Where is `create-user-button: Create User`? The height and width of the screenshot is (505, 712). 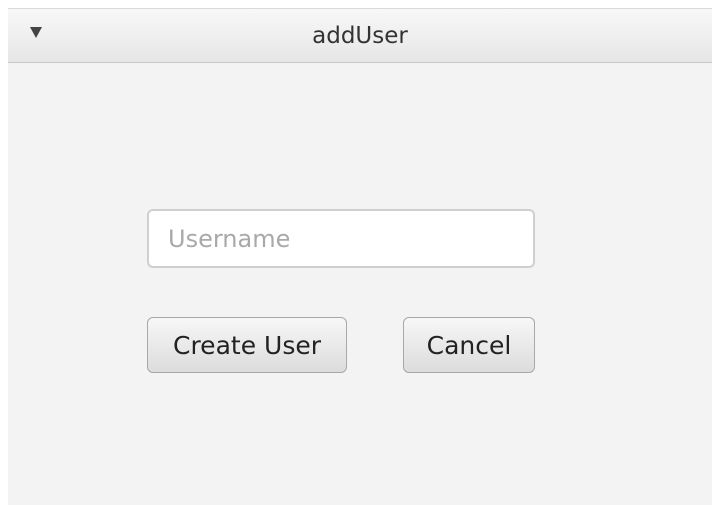
create-user-button: Create User is located at coordinates (247, 345).